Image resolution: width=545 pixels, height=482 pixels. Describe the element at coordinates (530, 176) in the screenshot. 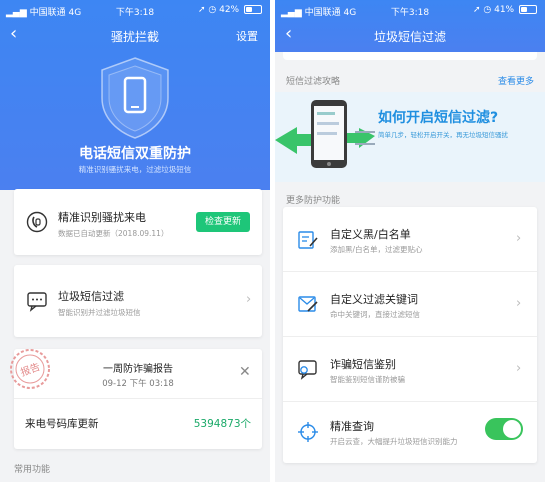

I see `carousel-dots` at that location.